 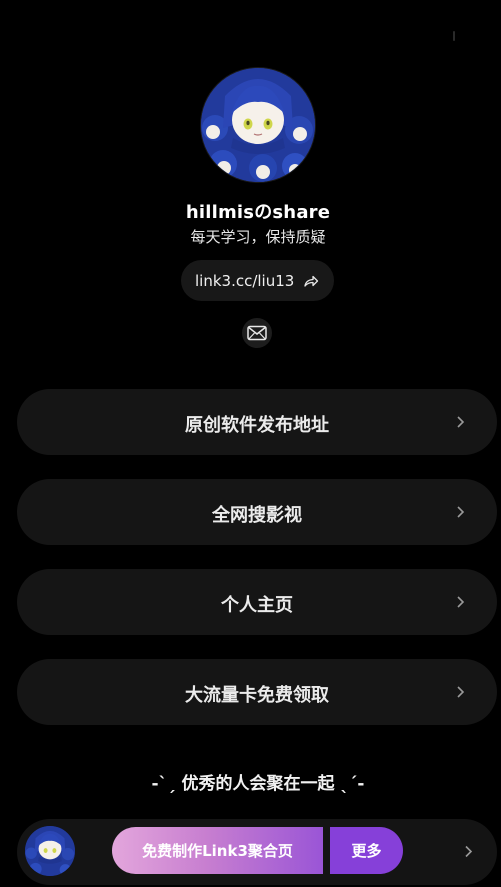 What do you see at coordinates (217, 850) in the screenshot?
I see `create-link3-page-button: 免费制作Link3聚合页` at bounding box center [217, 850].